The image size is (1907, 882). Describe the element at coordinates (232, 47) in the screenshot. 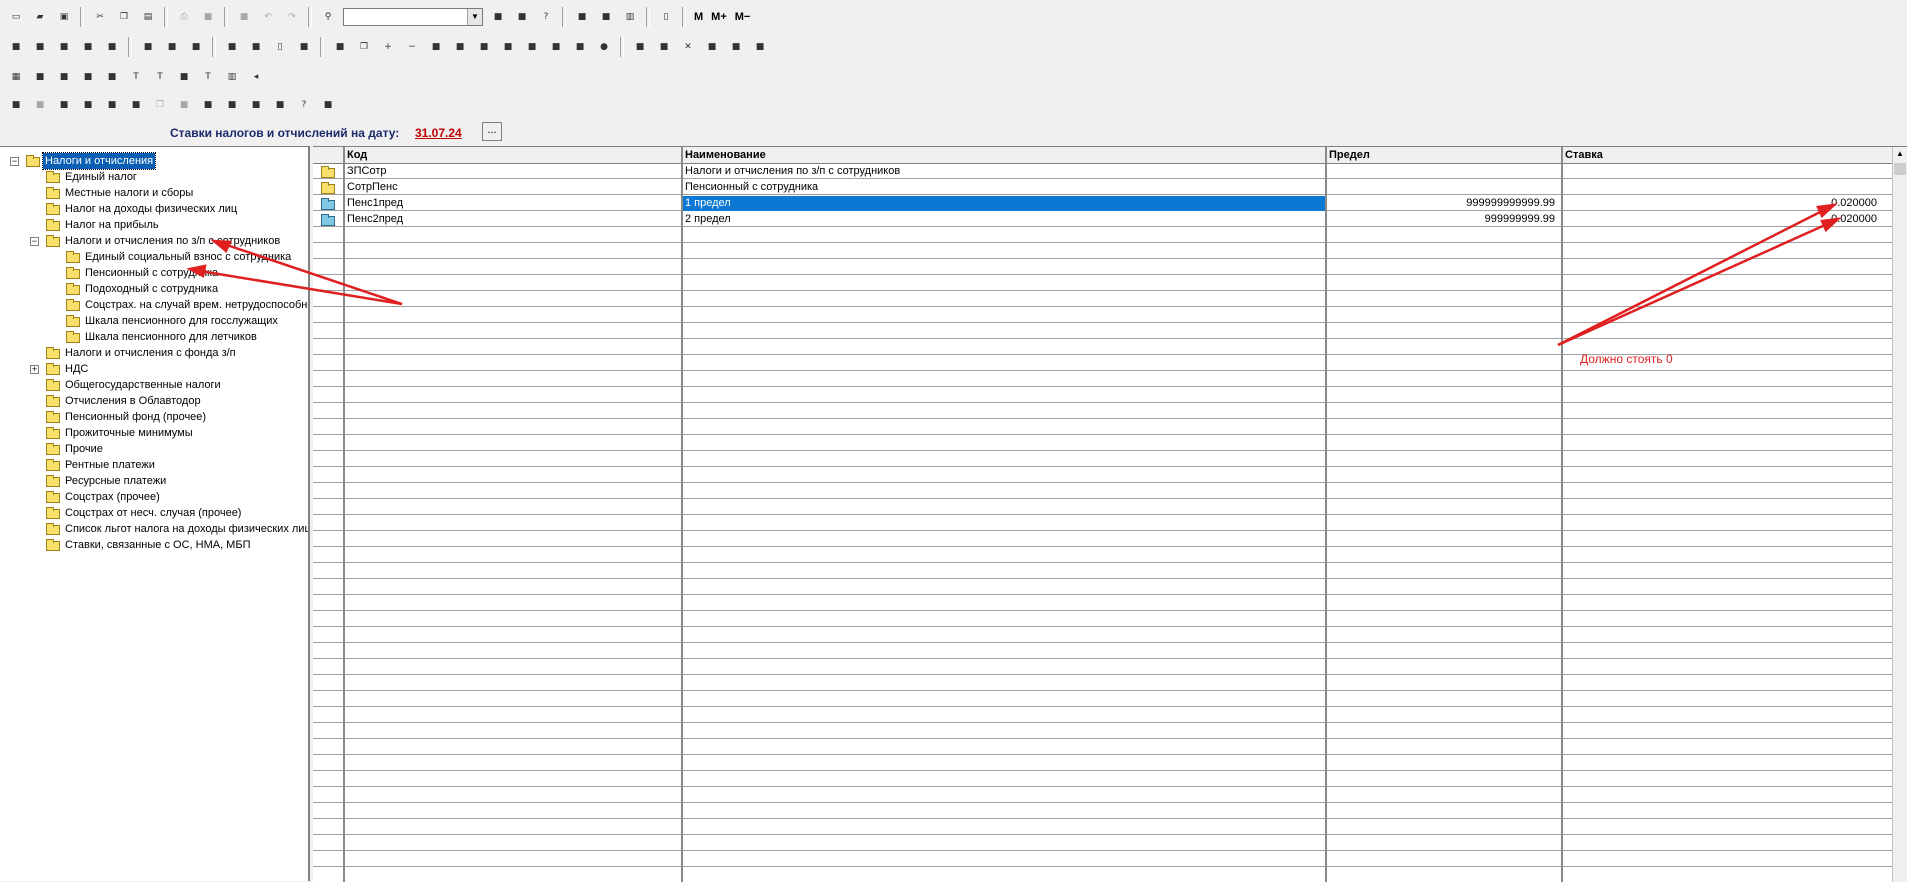

I see `table-icon: ■` at that location.